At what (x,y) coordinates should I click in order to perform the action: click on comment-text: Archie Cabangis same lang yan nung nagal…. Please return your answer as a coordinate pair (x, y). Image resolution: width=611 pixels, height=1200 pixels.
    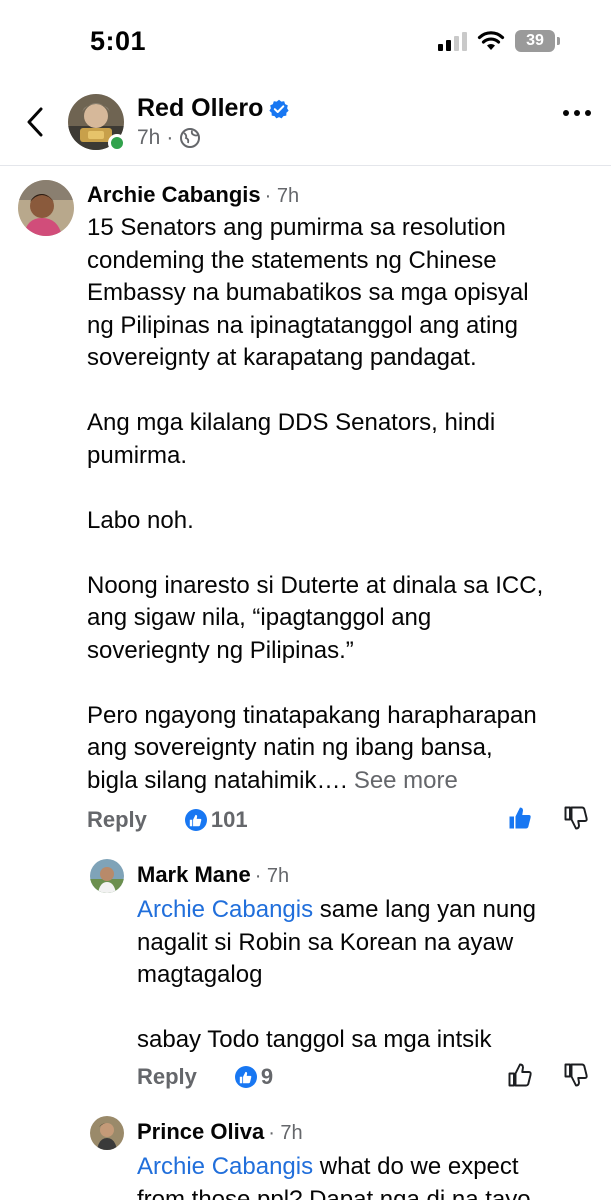
    Looking at the image, I should click on (369, 975).